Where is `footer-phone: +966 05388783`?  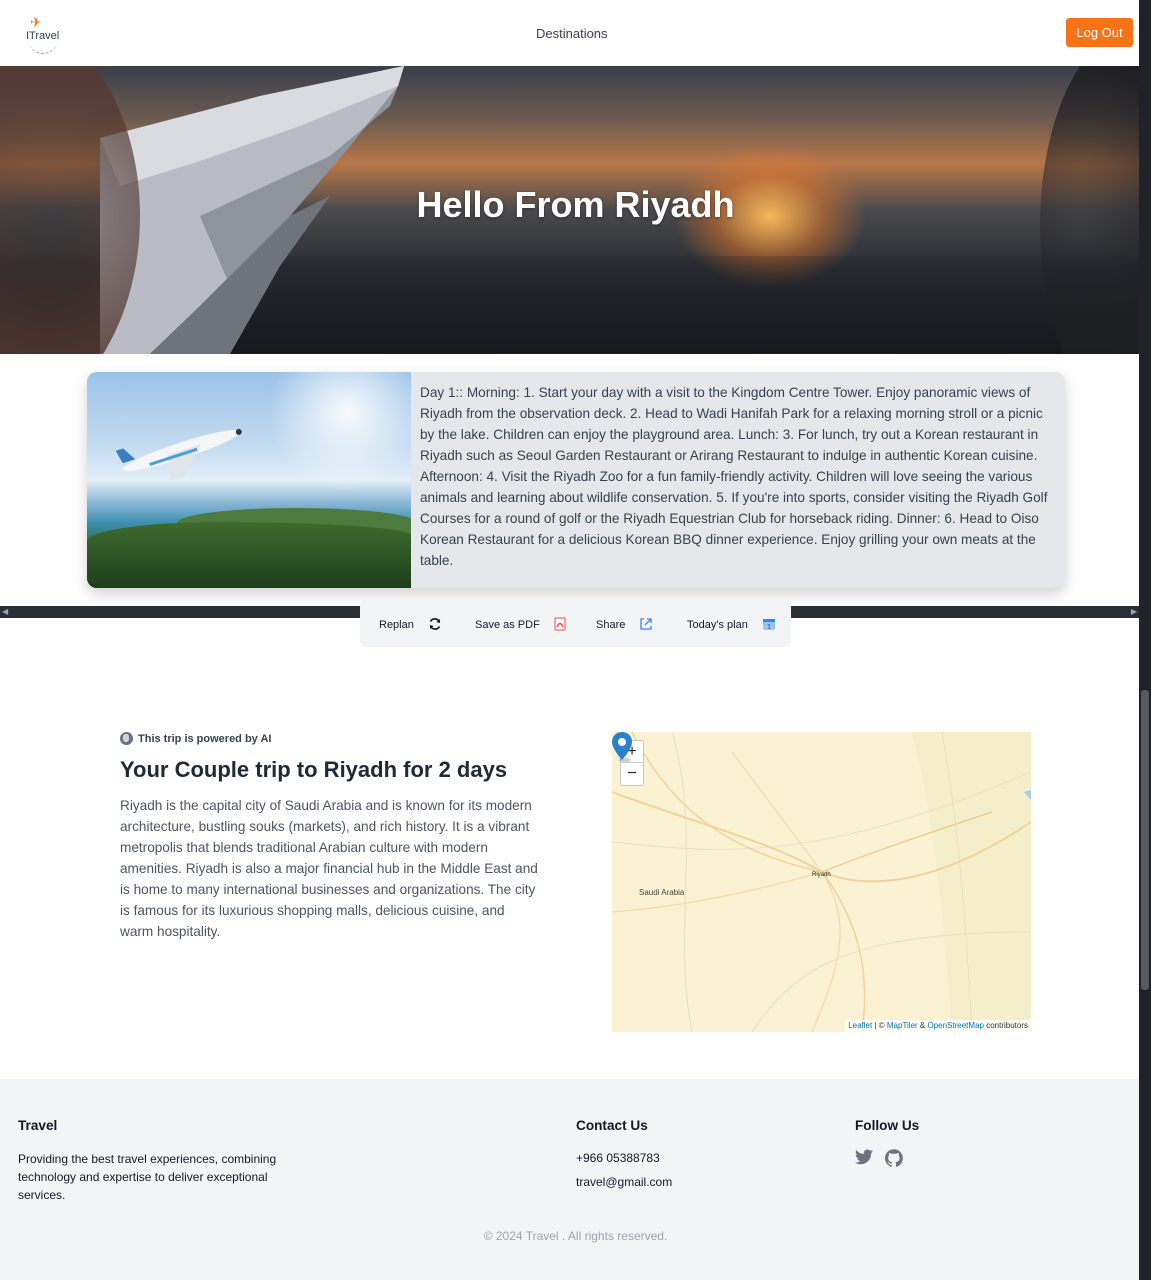
footer-phone: +966 05388783 is located at coordinates (618, 1158).